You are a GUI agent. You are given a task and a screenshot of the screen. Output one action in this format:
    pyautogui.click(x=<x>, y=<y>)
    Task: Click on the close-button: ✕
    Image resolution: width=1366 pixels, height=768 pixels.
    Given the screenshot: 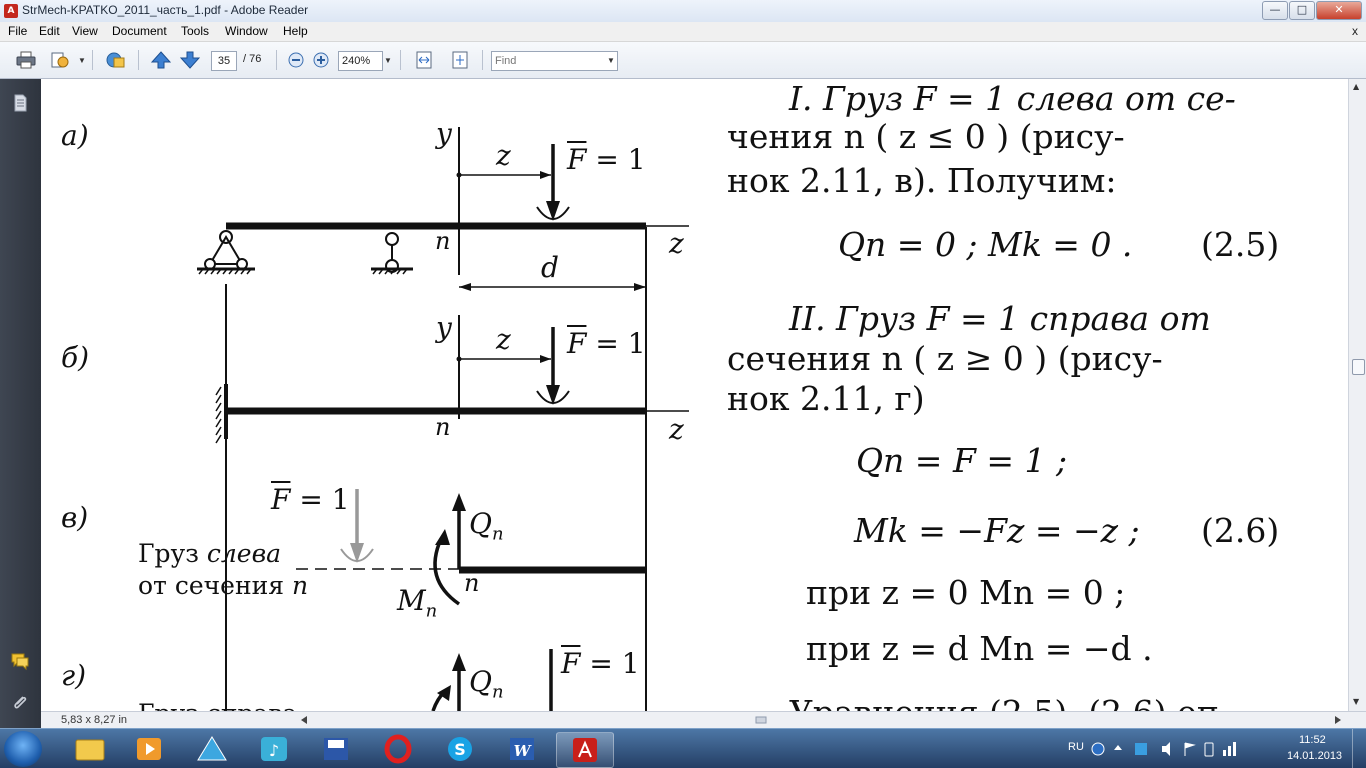 What is the action you would take?
    pyautogui.click(x=1339, y=10)
    